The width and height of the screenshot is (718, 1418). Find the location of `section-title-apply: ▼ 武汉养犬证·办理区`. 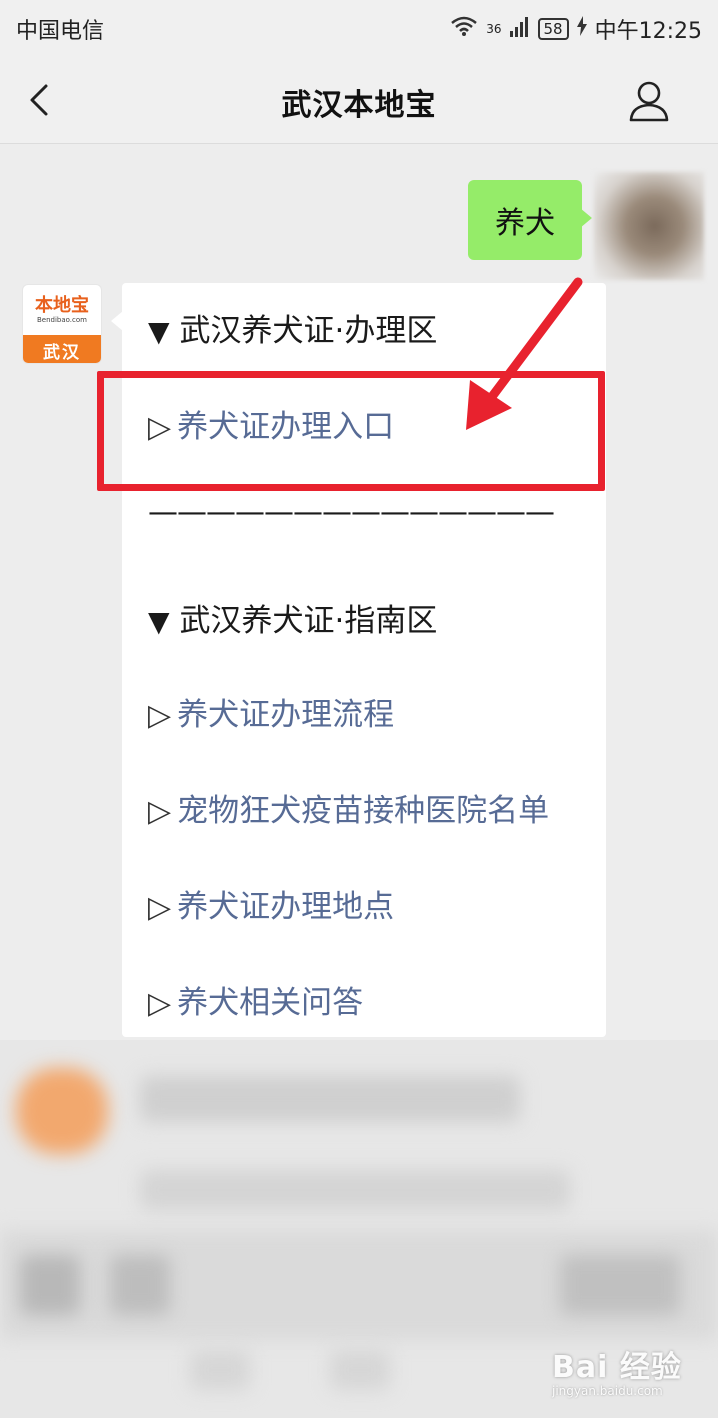

section-title-apply: ▼ 武汉养犬证·办理区 is located at coordinates (292, 327).